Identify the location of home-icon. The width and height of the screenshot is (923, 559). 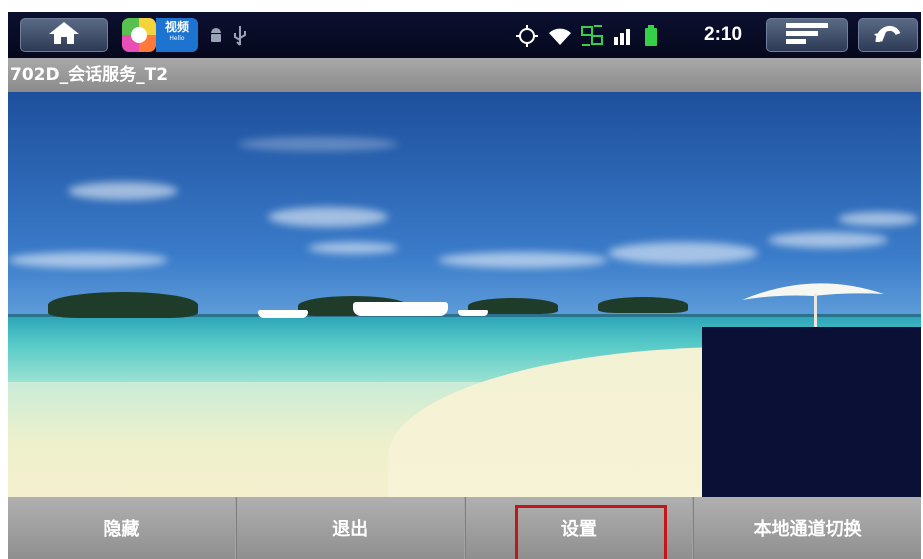
(64, 35).